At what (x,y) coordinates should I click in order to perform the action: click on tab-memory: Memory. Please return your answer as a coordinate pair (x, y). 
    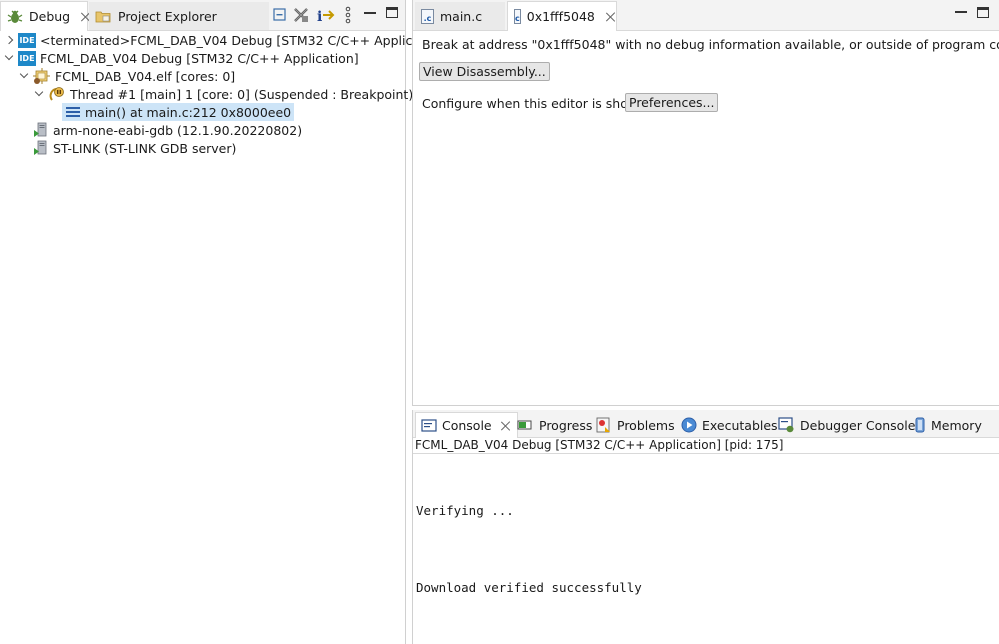
    Looking at the image, I should click on (948, 425).